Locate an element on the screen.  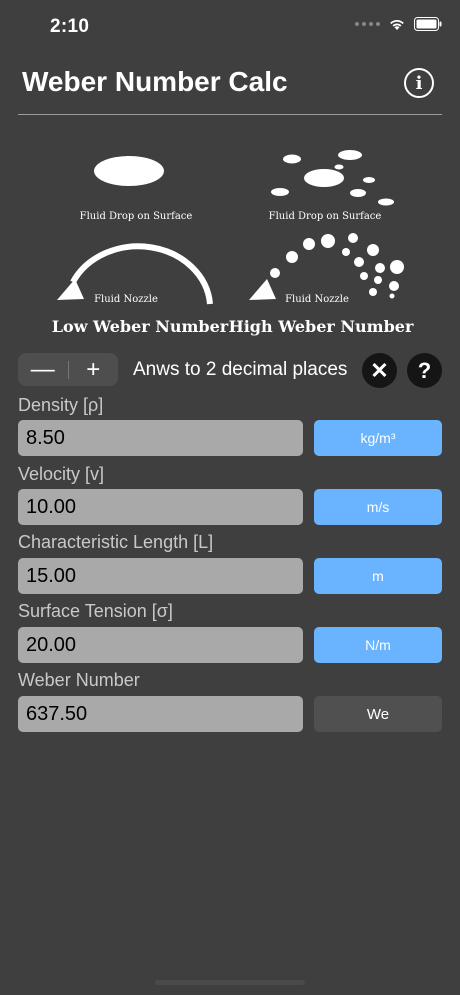
nozzle-caption-right: Fluid Nozzle is located at coordinates (317, 299).